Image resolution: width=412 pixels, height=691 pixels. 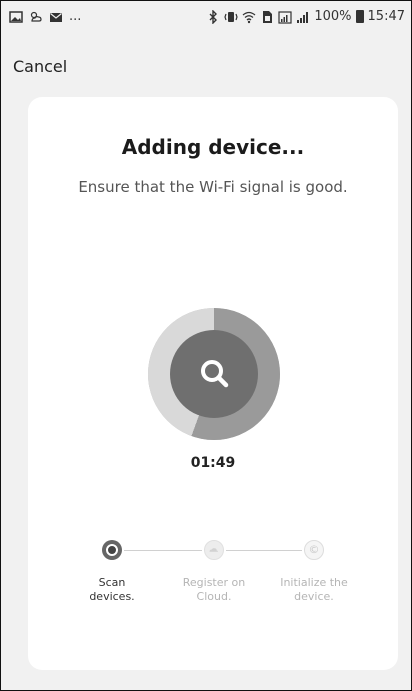 I want to click on cloud-icon, so click(x=214, y=550).